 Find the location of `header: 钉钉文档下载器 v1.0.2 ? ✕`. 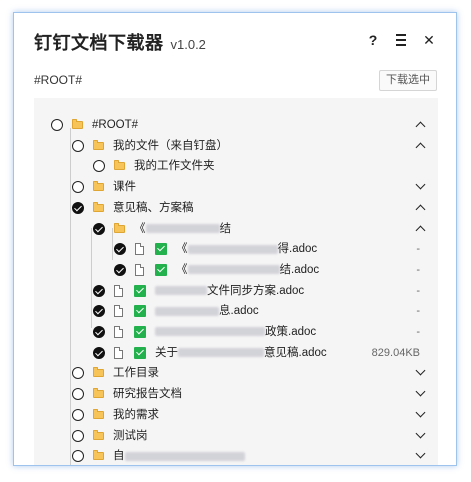

header: 钉钉文档下载器 v1.0.2 ? ✕ is located at coordinates (235, 42).